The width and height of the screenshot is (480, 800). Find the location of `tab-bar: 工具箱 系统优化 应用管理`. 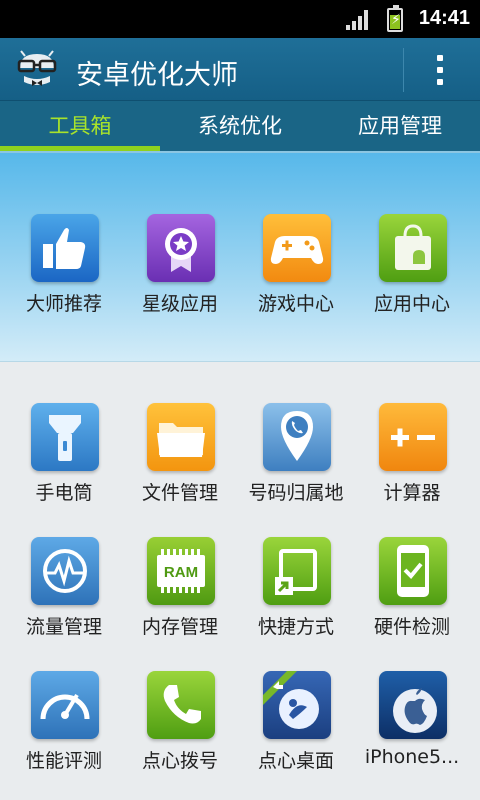

tab-bar: 工具箱 系统优化 应用管理 is located at coordinates (240, 126).